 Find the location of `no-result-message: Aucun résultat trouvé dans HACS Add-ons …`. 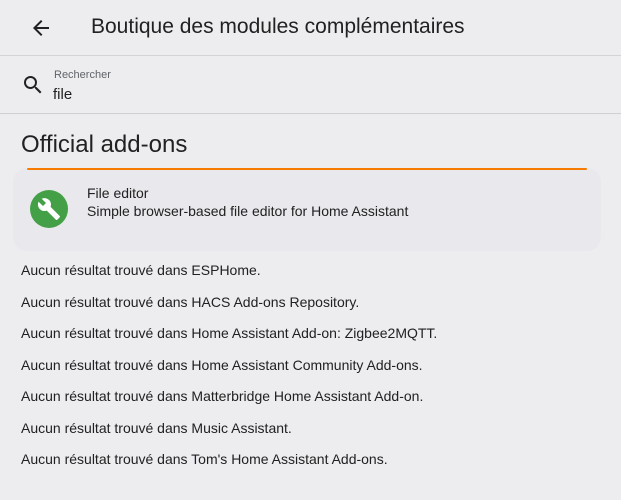

no-result-message: Aucun résultat trouvé dans HACS Add-ons … is located at coordinates (190, 301).